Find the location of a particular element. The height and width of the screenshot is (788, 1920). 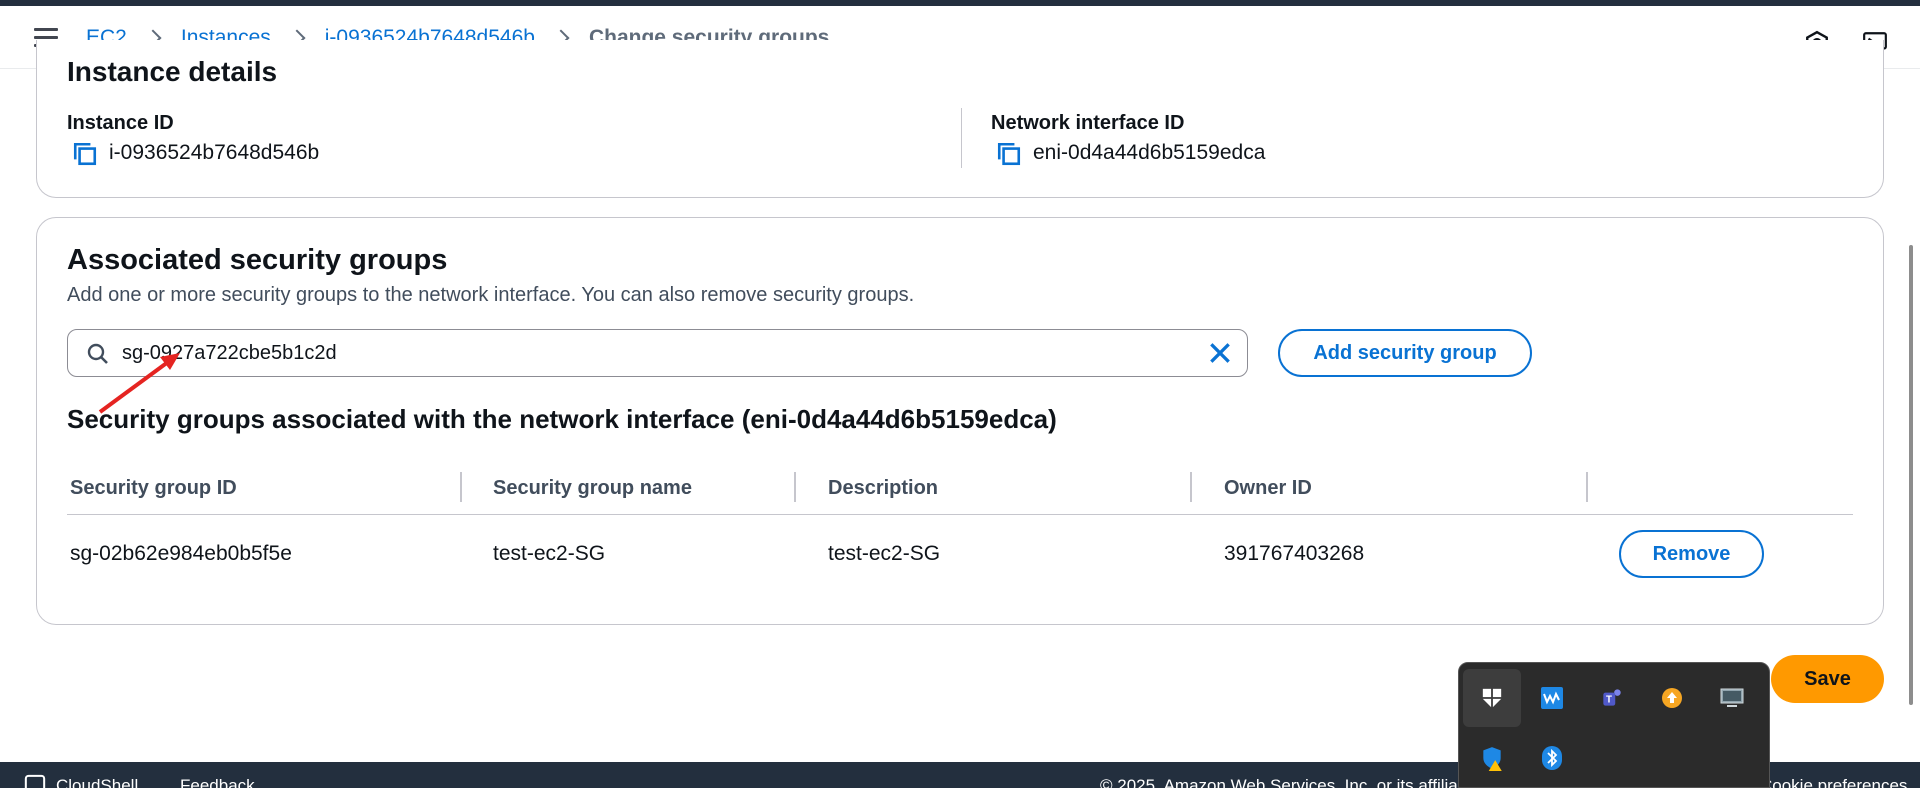

svg-text: T is located at coordinates (1609, 699).